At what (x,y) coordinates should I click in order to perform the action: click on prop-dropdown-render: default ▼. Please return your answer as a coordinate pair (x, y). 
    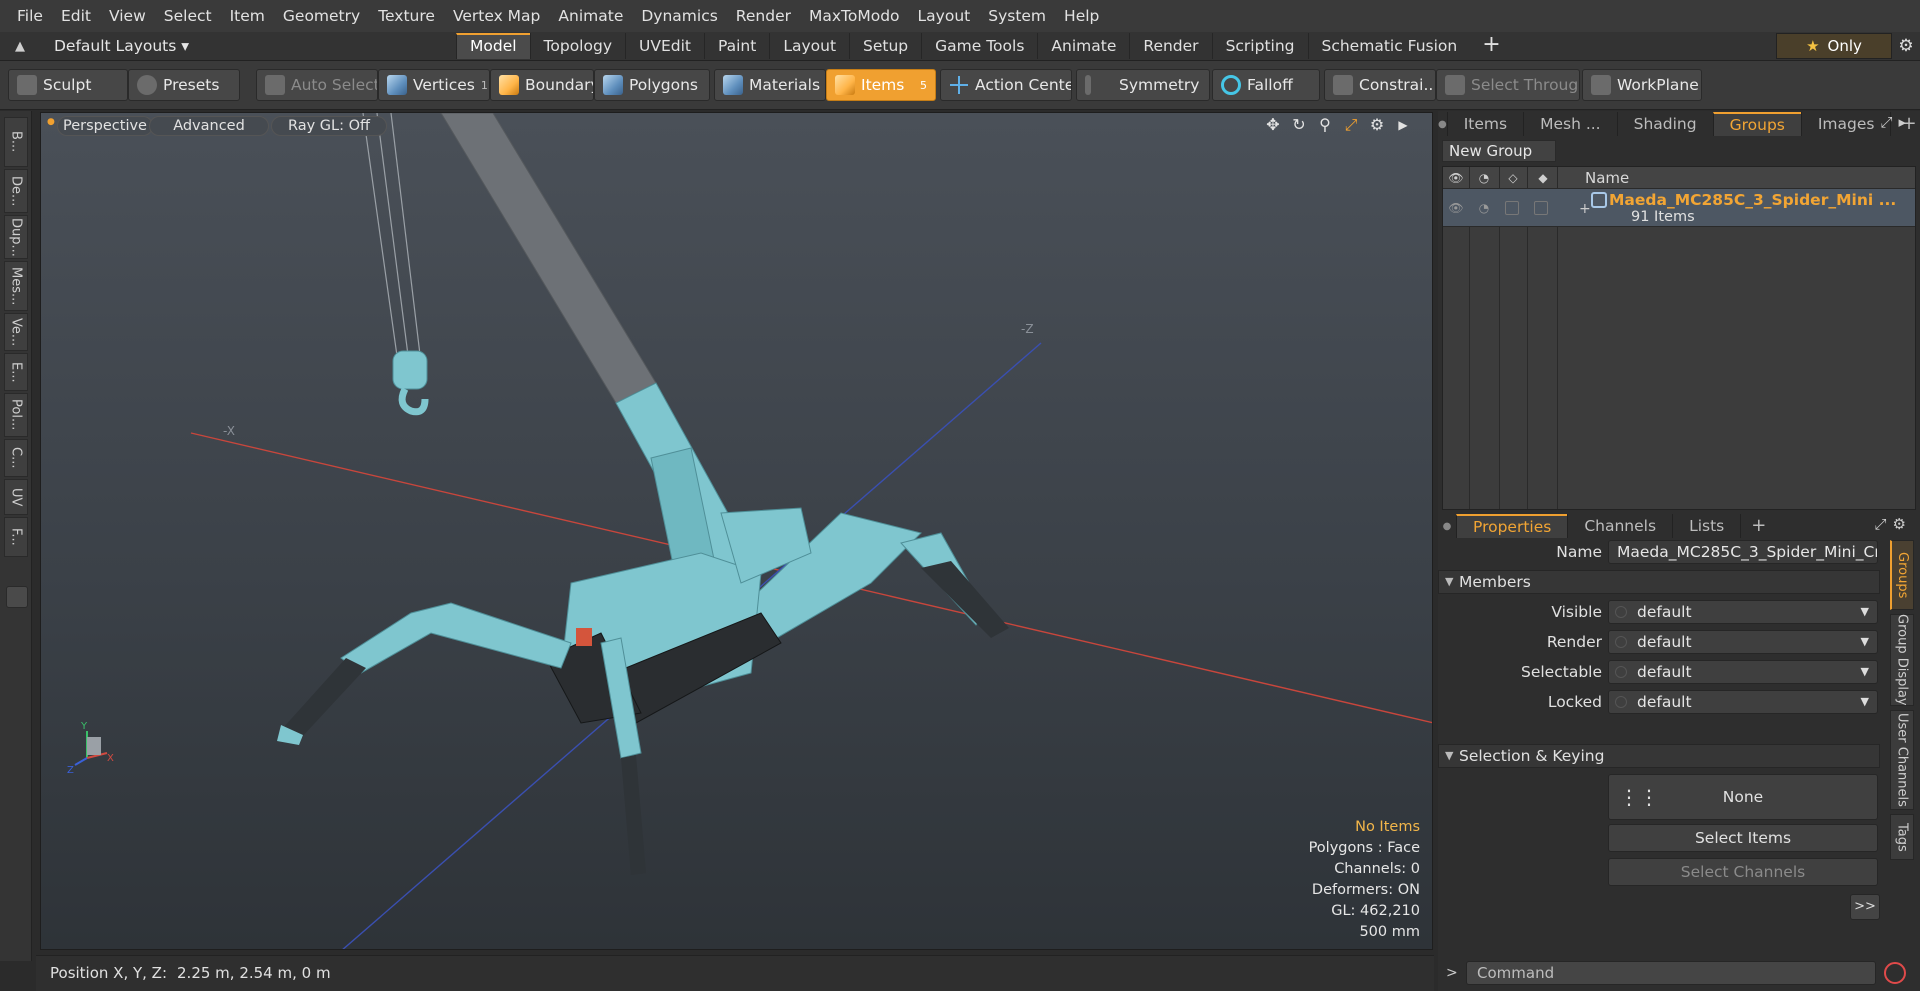
    Looking at the image, I should click on (1743, 642).